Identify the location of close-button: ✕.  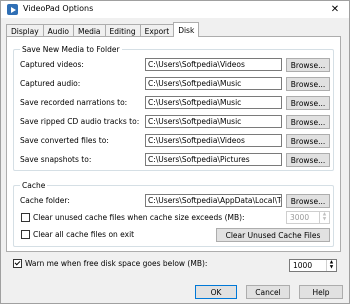
(335, 9).